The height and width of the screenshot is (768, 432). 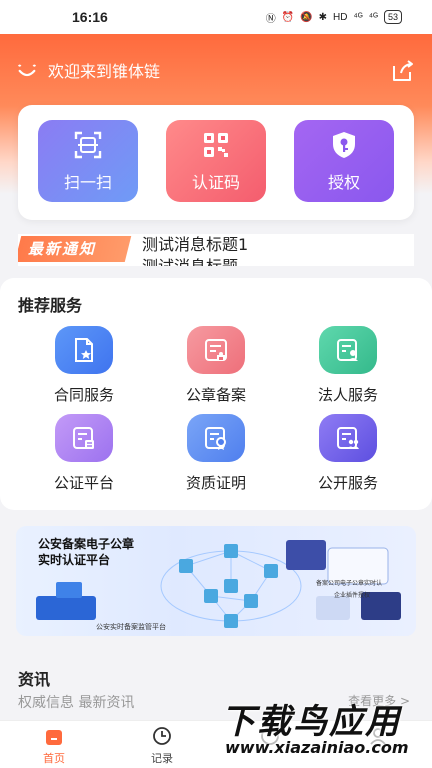 I want to click on scan-label: 扫一扫, so click(x=87, y=182).